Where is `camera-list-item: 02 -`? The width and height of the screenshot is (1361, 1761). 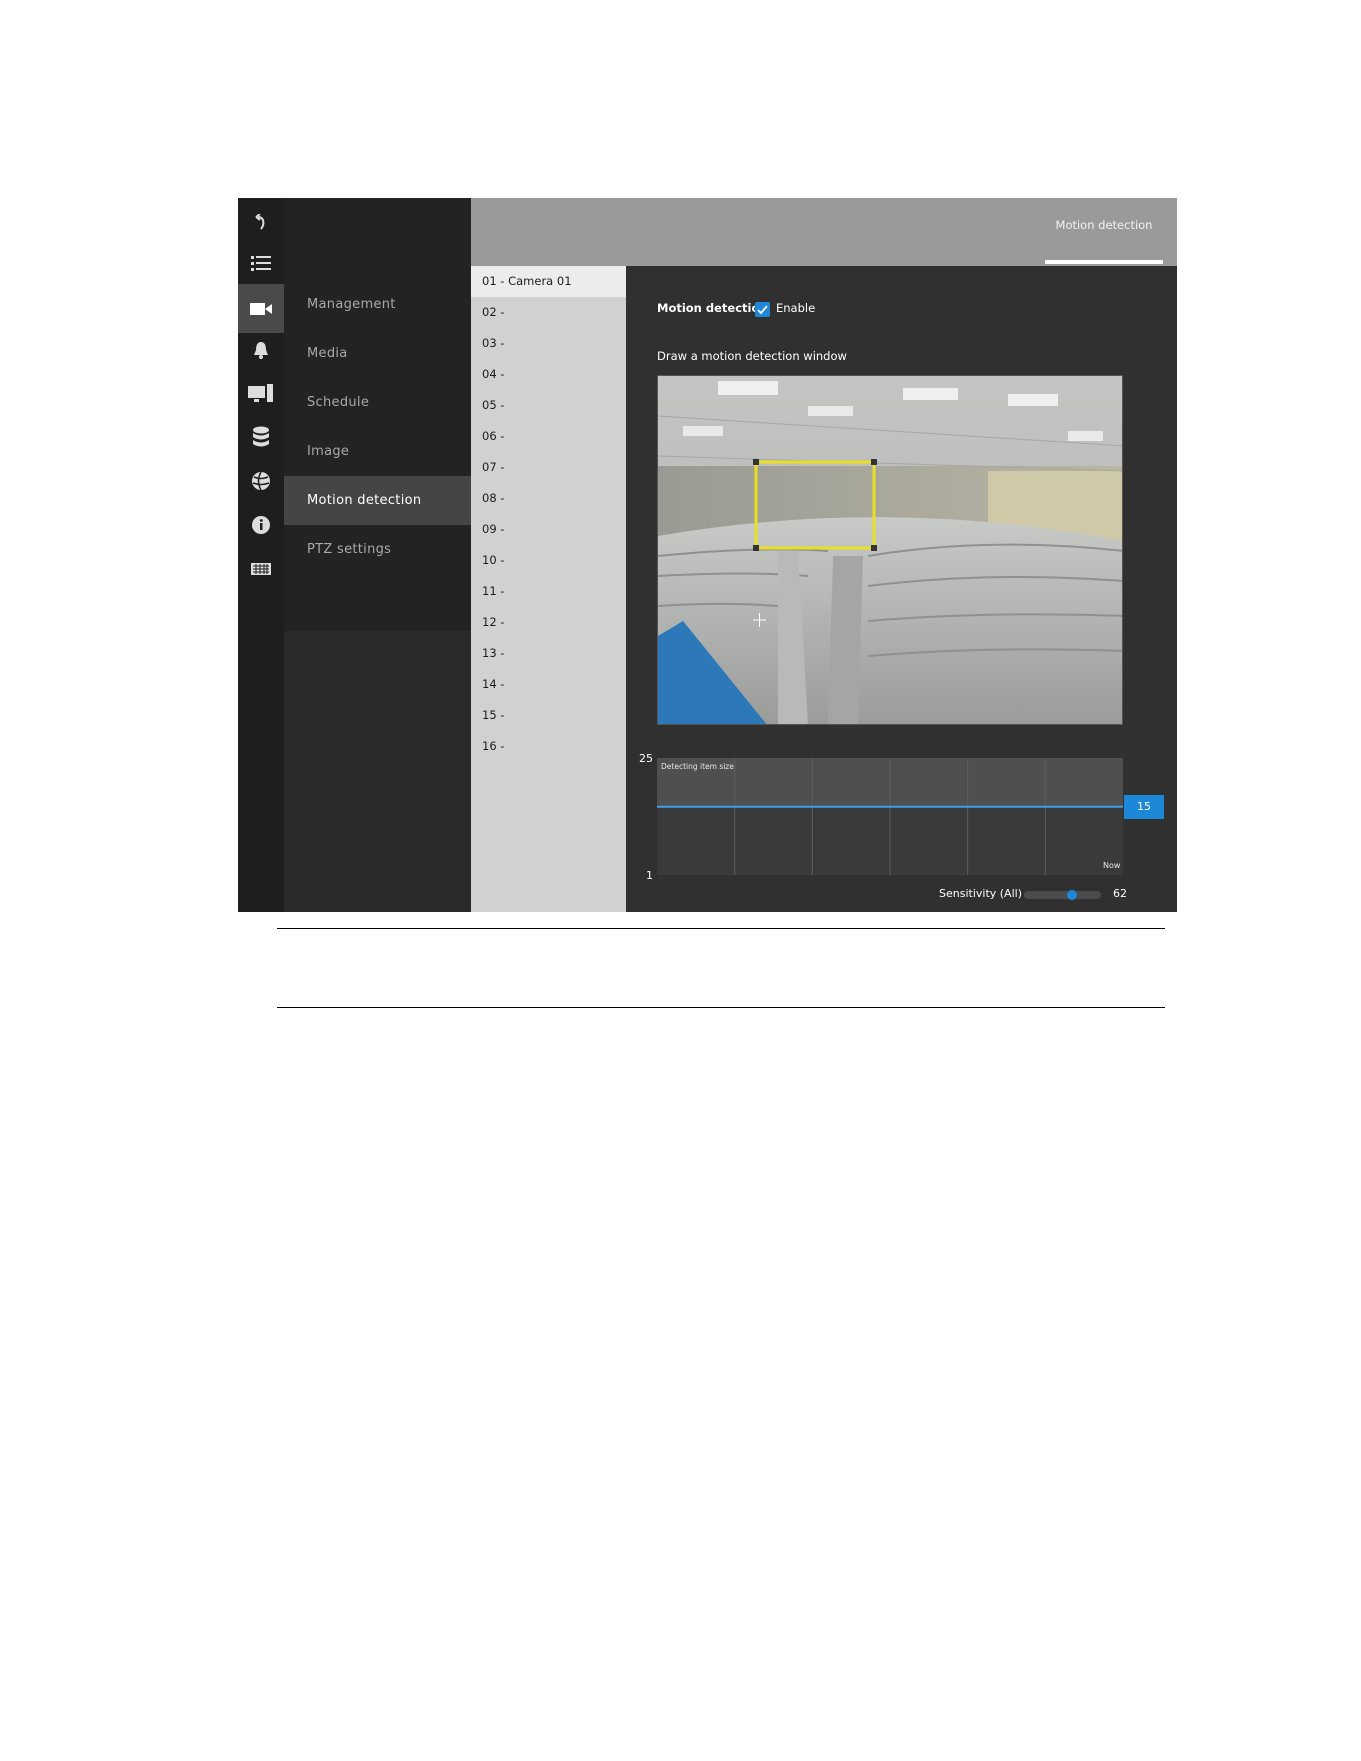
camera-list-item: 02 - is located at coordinates (548, 312).